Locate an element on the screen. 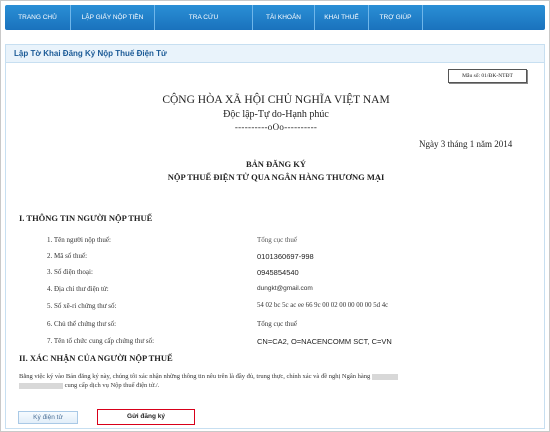 Image resolution: width=550 pixels, height=432 pixels. page-title: Lập Tờ Khai Đăng Ký Nộp Thuế Điện Tử is located at coordinates (90, 53).